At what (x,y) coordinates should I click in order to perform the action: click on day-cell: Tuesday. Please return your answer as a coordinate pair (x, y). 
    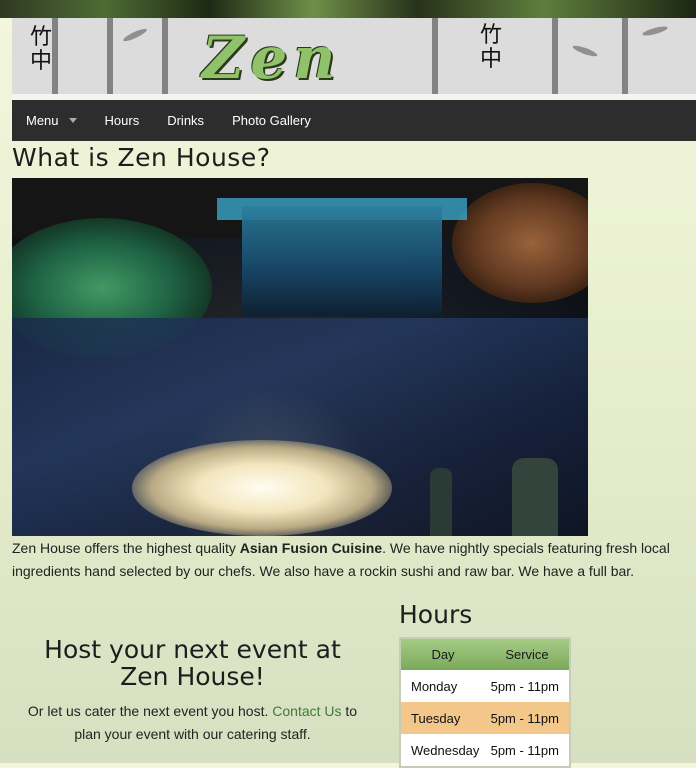
    Looking at the image, I should click on (442, 718).